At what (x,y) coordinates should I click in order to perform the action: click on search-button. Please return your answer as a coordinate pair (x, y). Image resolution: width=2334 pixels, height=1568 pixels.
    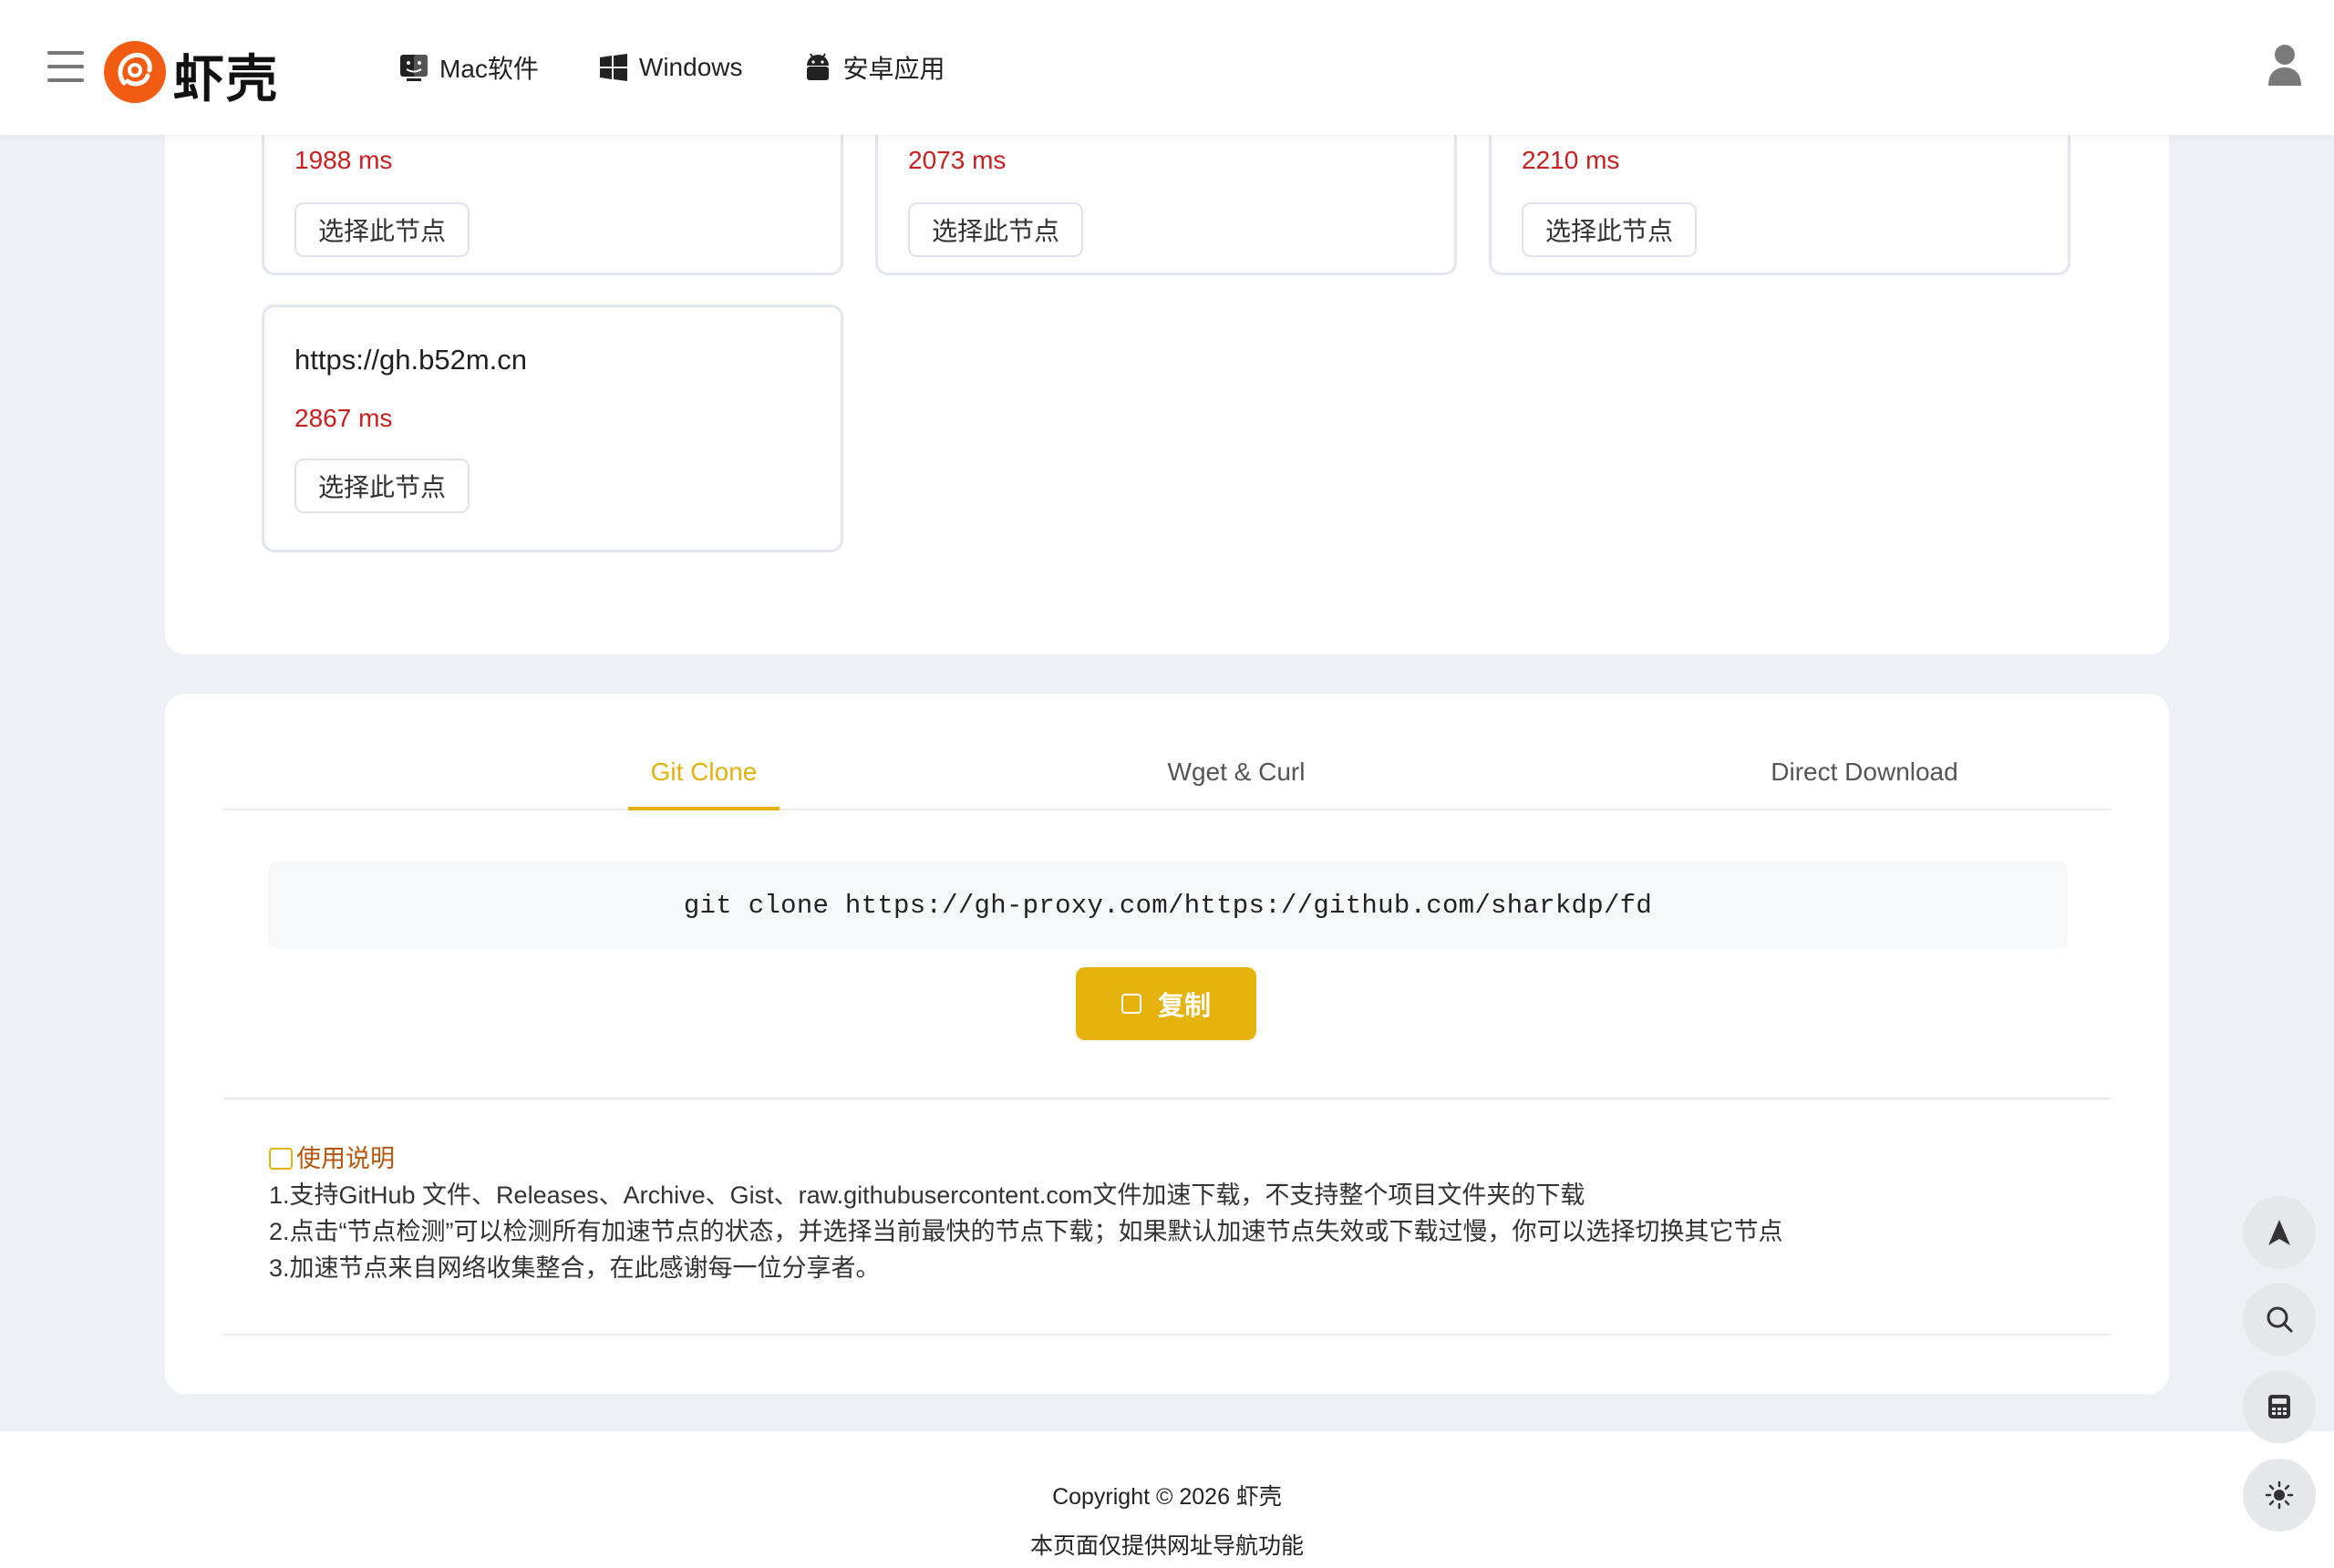
    Looking at the image, I should click on (2279, 1319).